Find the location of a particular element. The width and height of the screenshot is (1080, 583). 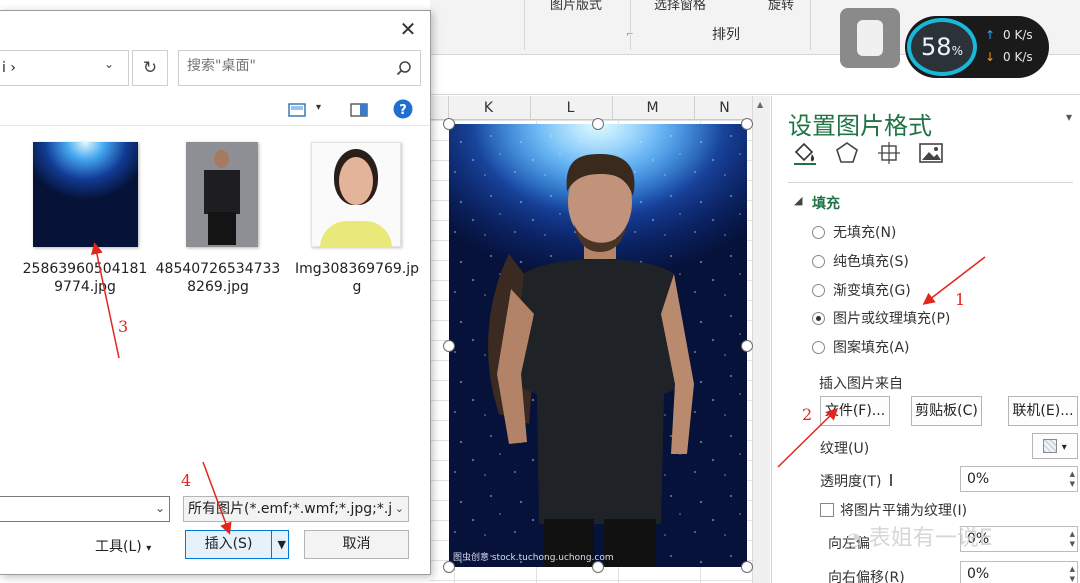

download-arrow-icon: ↓ is located at coordinates (990, 57).